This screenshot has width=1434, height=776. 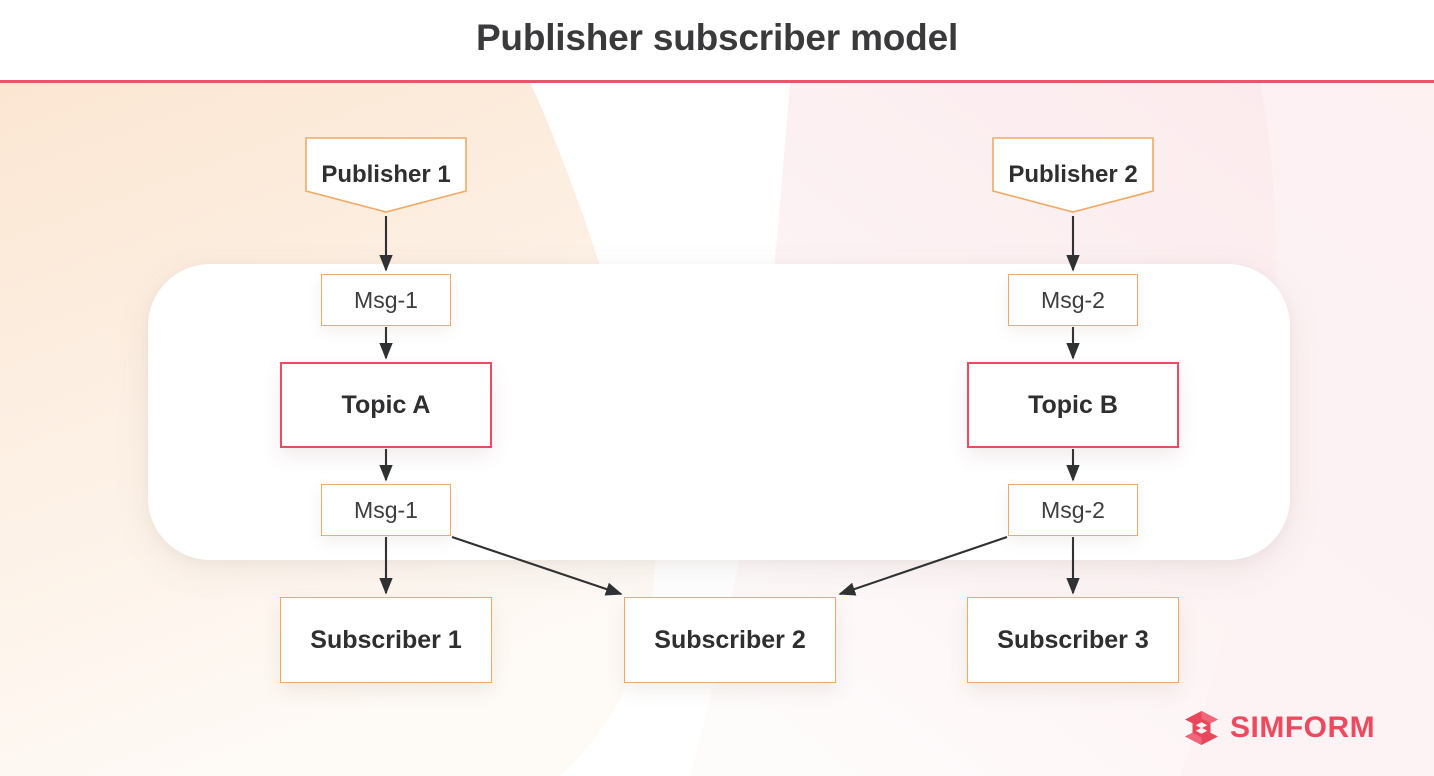 I want to click on topic-b-node: Topic B, so click(x=1073, y=405).